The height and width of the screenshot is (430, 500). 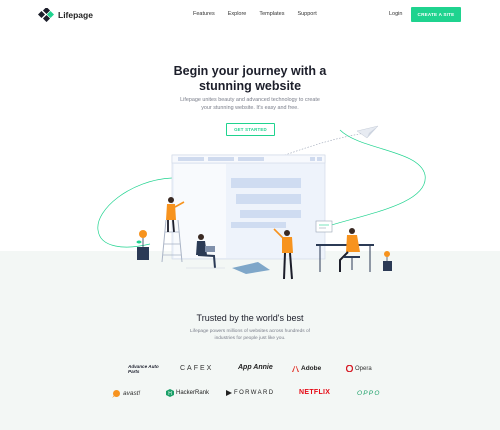 What do you see at coordinates (387, 261) in the screenshot?
I see `plant-right-illustration` at bounding box center [387, 261].